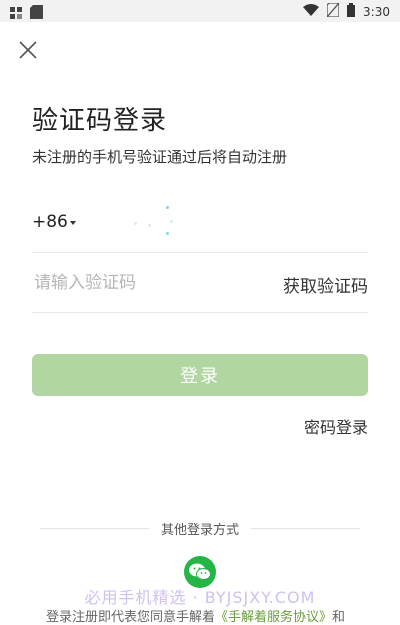  What do you see at coordinates (376, 11) in the screenshot?
I see `status-time: 3:30` at bounding box center [376, 11].